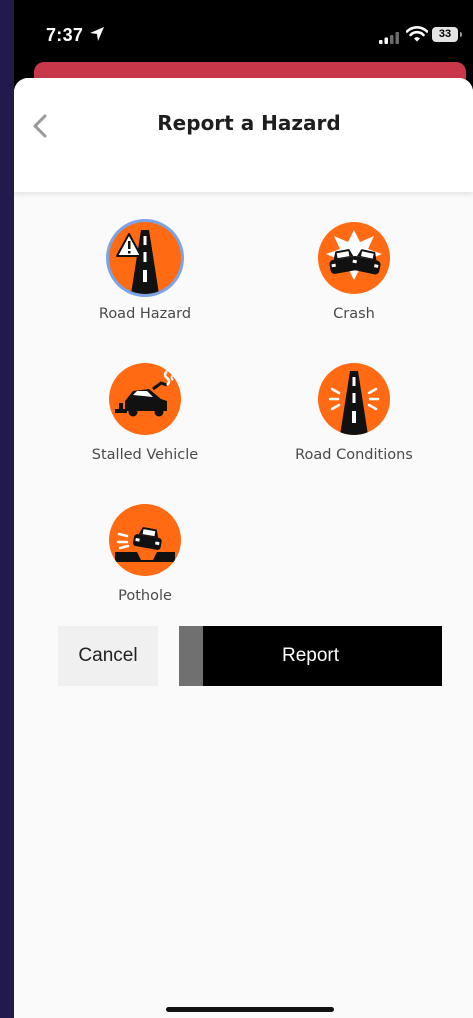 This screenshot has width=473, height=1018. I want to click on sheet-header: Report a Hazard, so click(243, 135).